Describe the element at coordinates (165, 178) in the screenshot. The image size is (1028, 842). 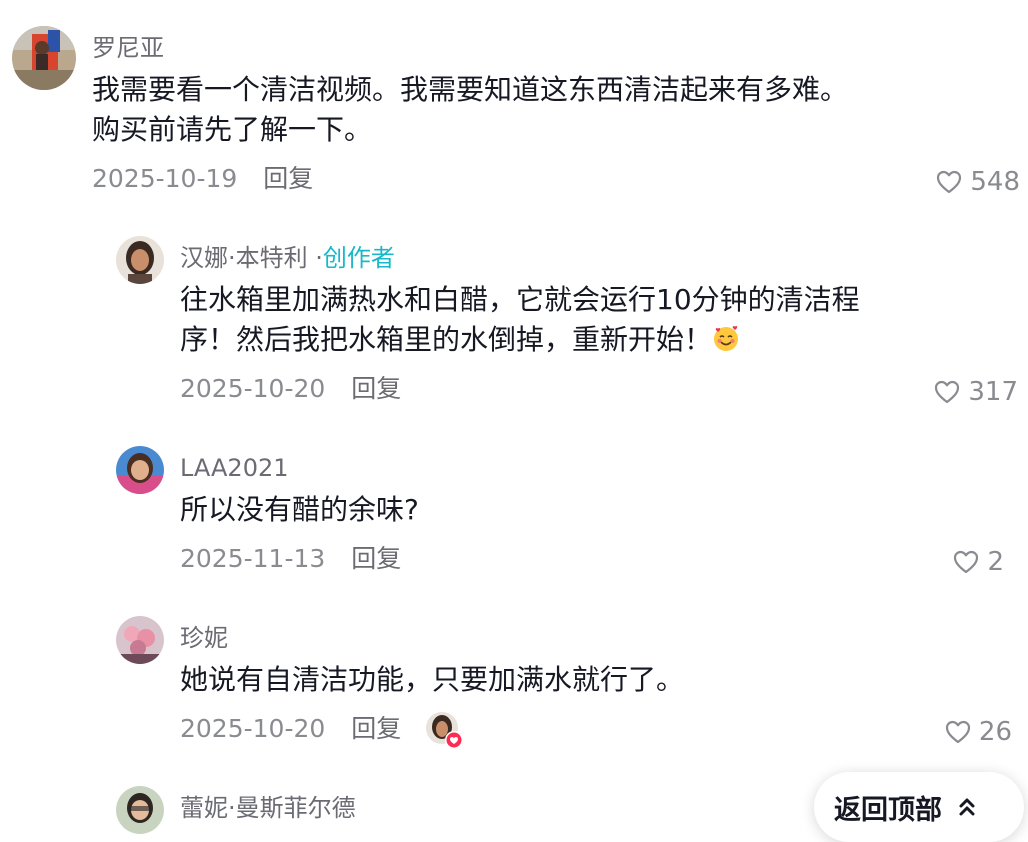
I see `comment-date: 2025-10-19` at that location.